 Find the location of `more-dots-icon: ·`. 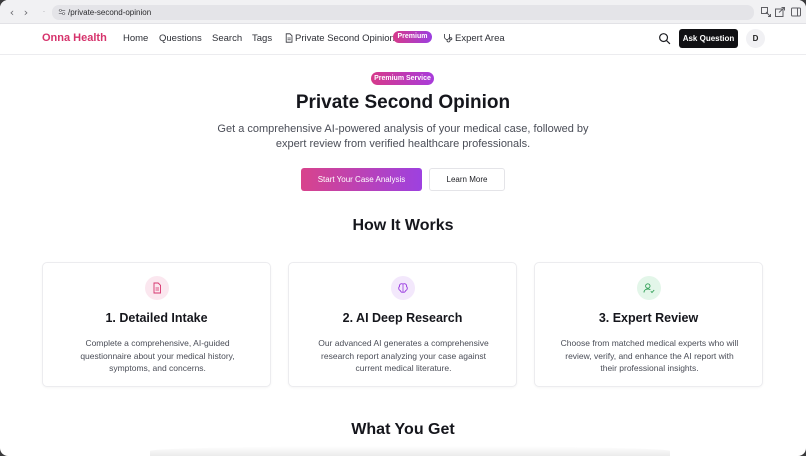

more-dots-icon: · is located at coordinates (44, 12).